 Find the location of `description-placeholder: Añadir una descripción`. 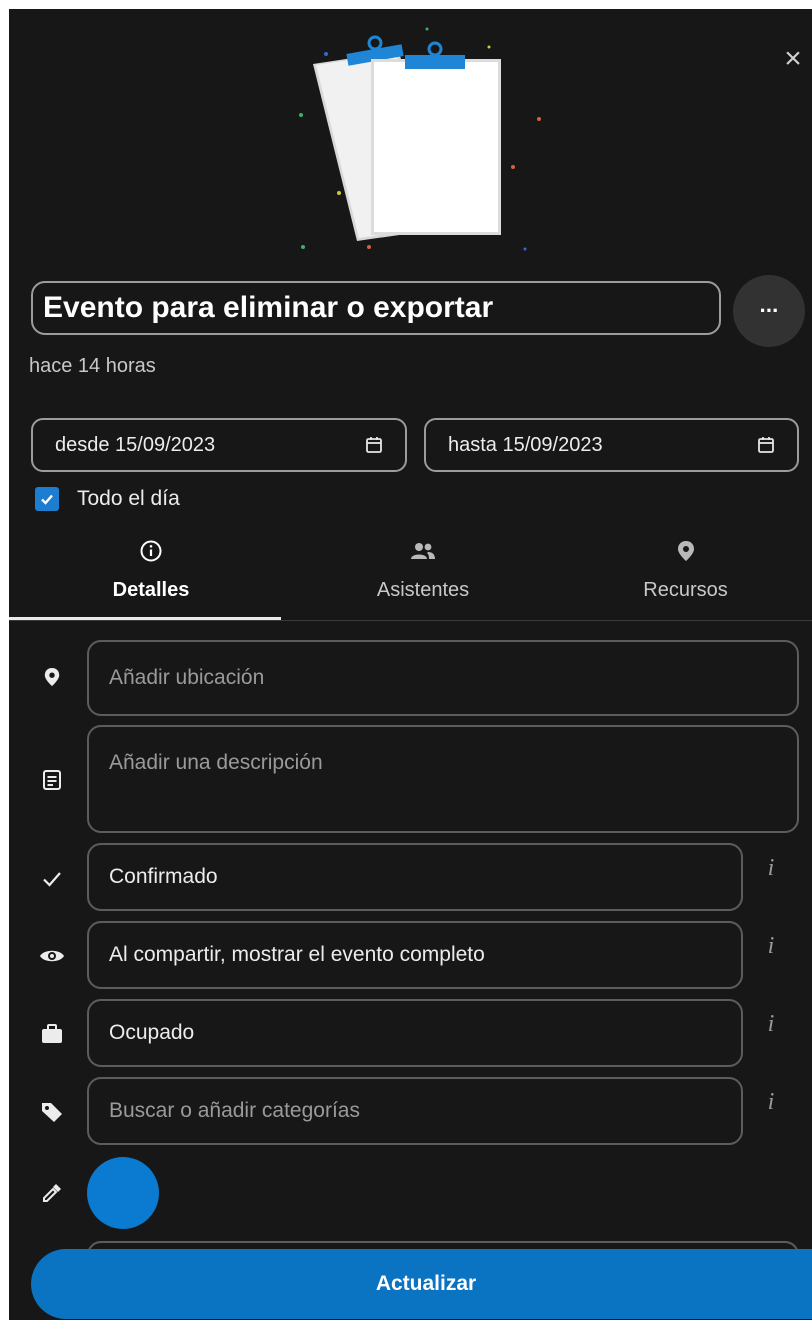

description-placeholder: Añadir una descripción is located at coordinates (216, 762).